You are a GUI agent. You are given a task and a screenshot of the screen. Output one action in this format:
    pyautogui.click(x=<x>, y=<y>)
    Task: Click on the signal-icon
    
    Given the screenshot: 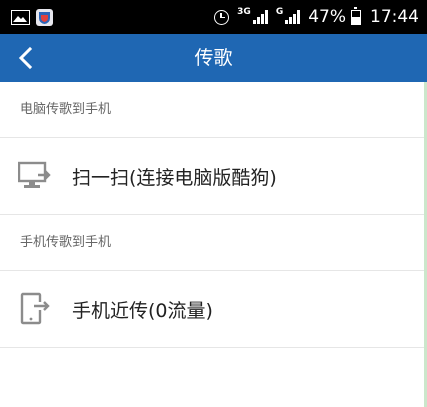 What is the action you would take?
    pyautogui.click(x=260, y=17)
    